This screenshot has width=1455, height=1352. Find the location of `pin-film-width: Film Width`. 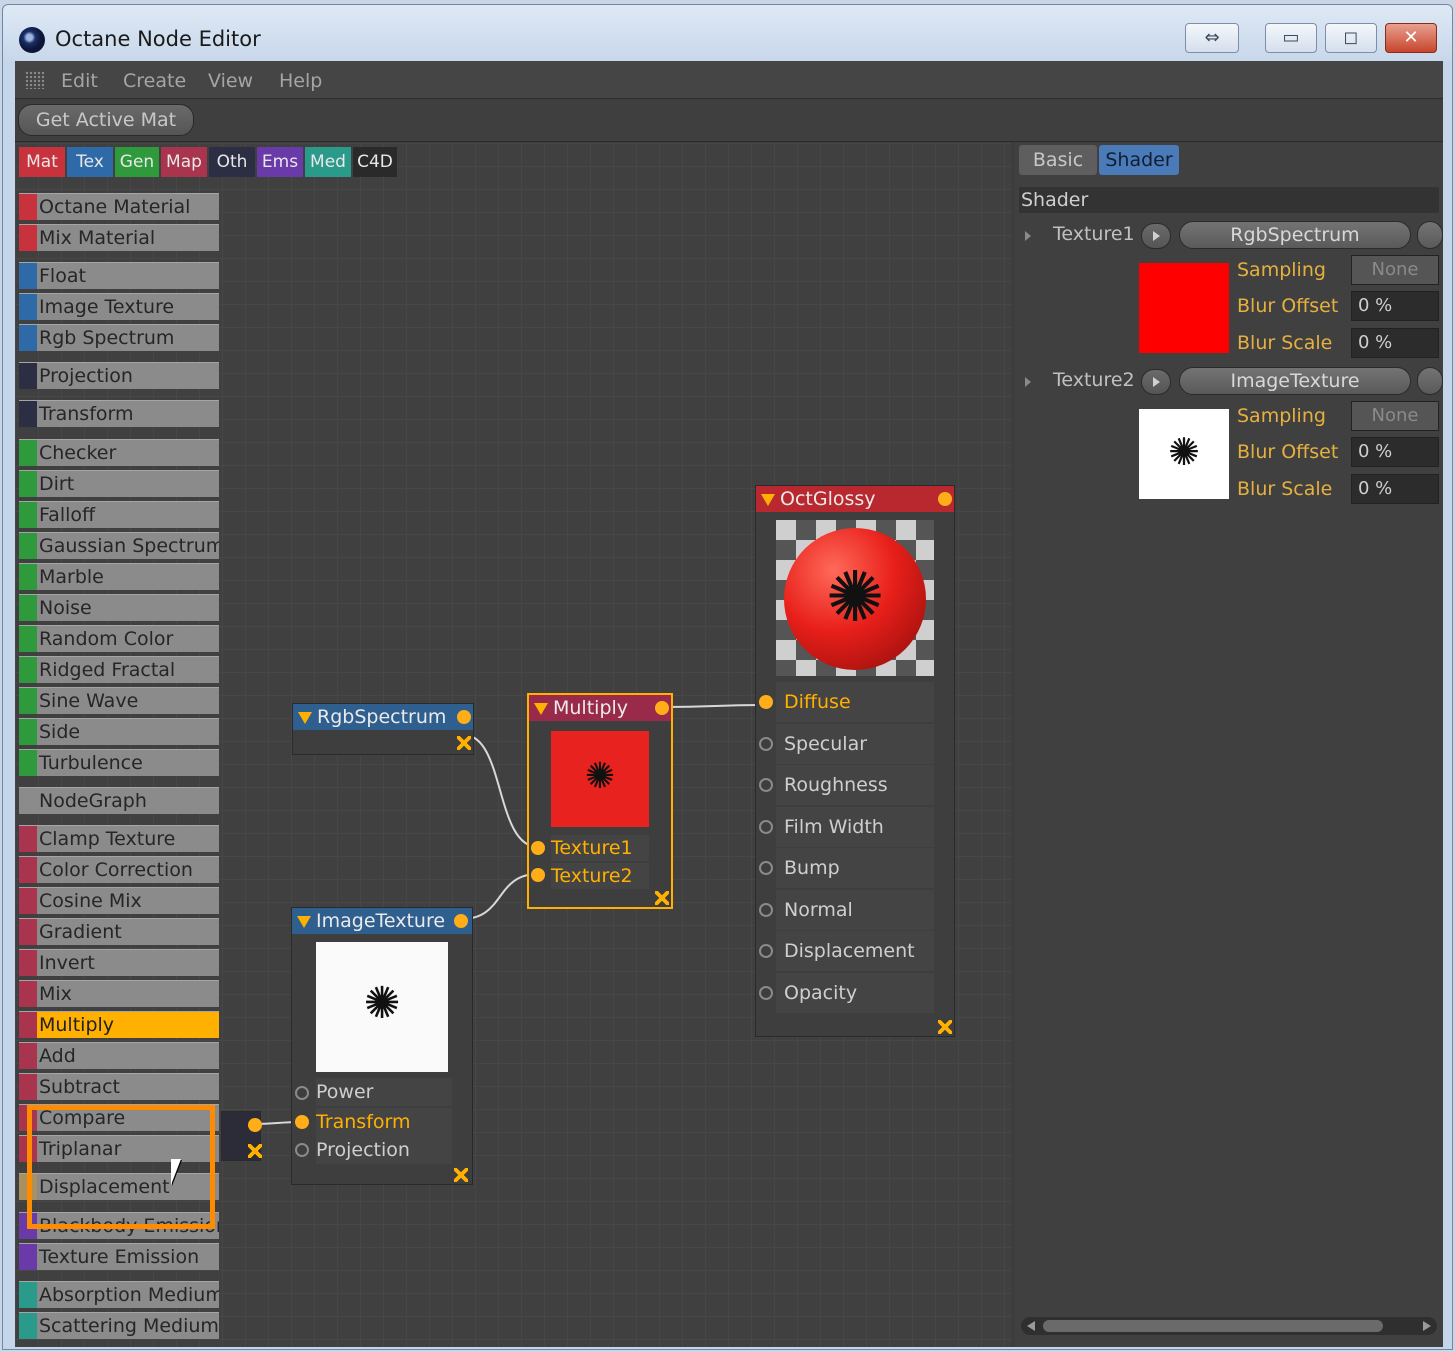

pin-film-width: Film Width is located at coordinates (855, 826).